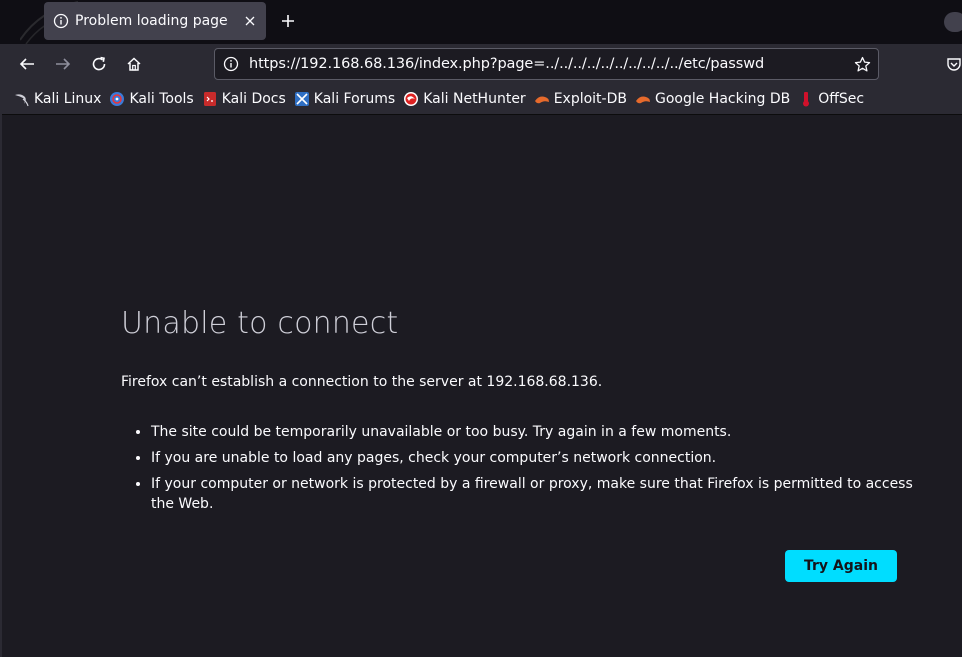  Describe the element at coordinates (301, 99) in the screenshot. I see `kali-forums-icon` at that location.